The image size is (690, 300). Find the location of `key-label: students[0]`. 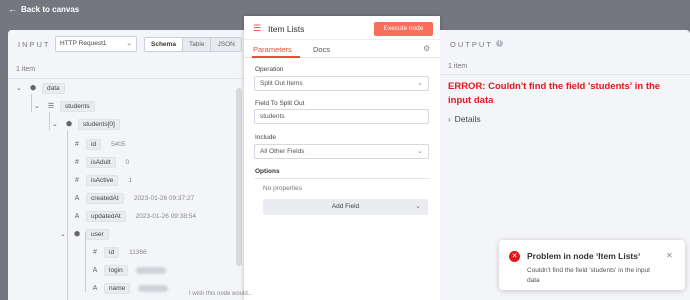

key-label: students[0] is located at coordinates (99, 124).